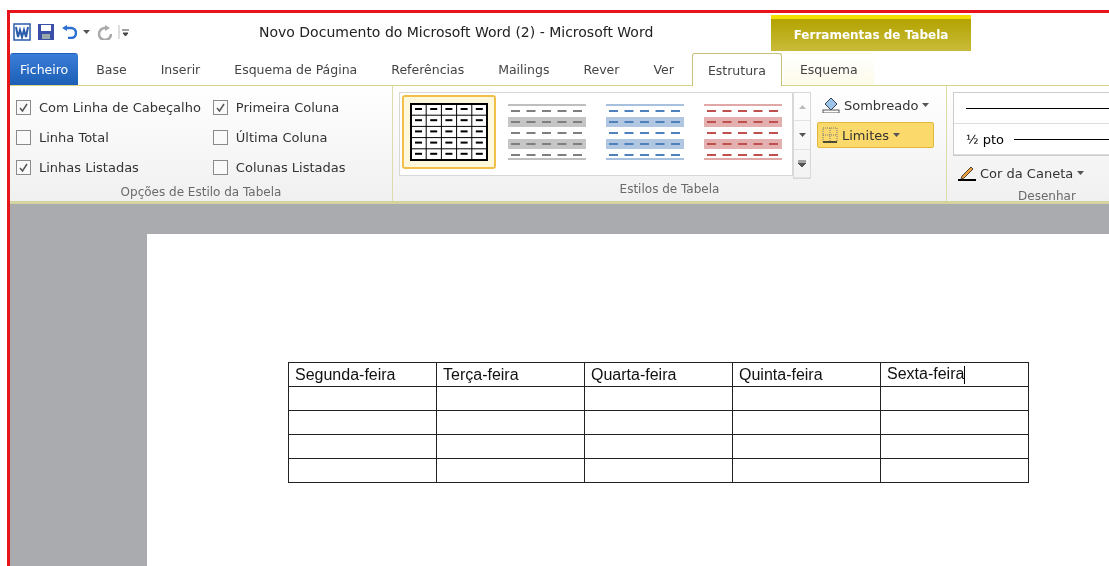 The width and height of the screenshot is (1109, 566). I want to click on checkbox-label: Colunas Listadas, so click(290, 167).